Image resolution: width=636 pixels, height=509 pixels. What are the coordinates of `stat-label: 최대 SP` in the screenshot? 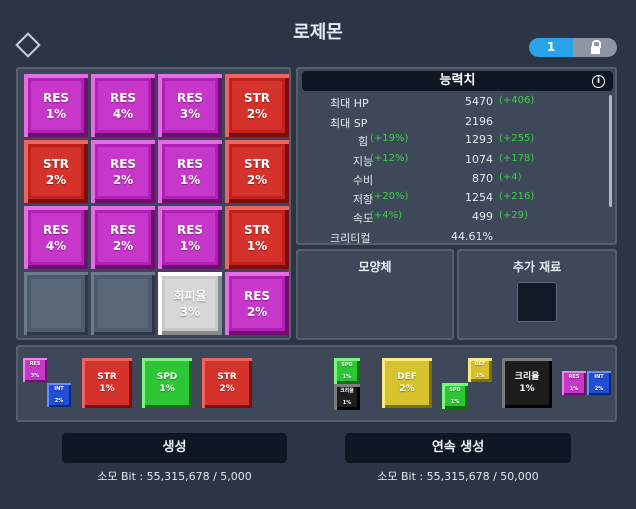 It's located at (349, 123).